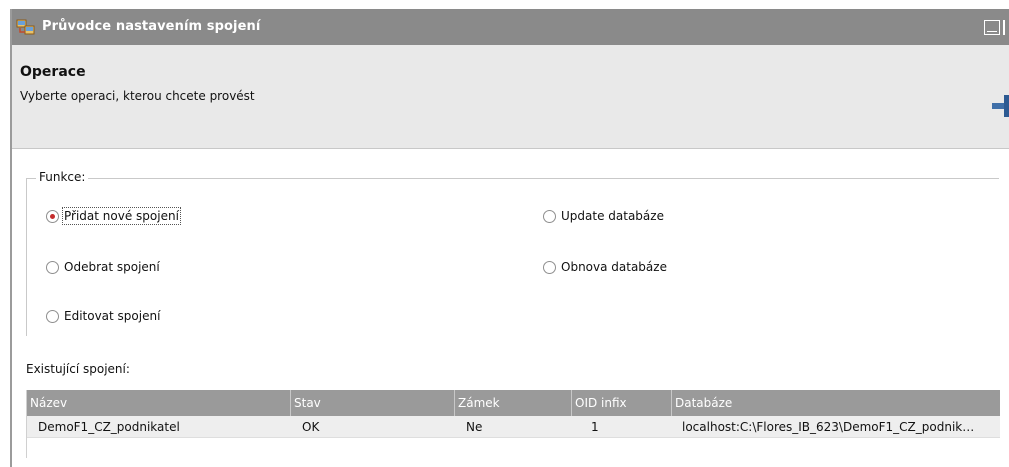 This screenshot has width=1009, height=467. What do you see at coordinates (992, 27) in the screenshot?
I see `minimize-button` at bounding box center [992, 27].